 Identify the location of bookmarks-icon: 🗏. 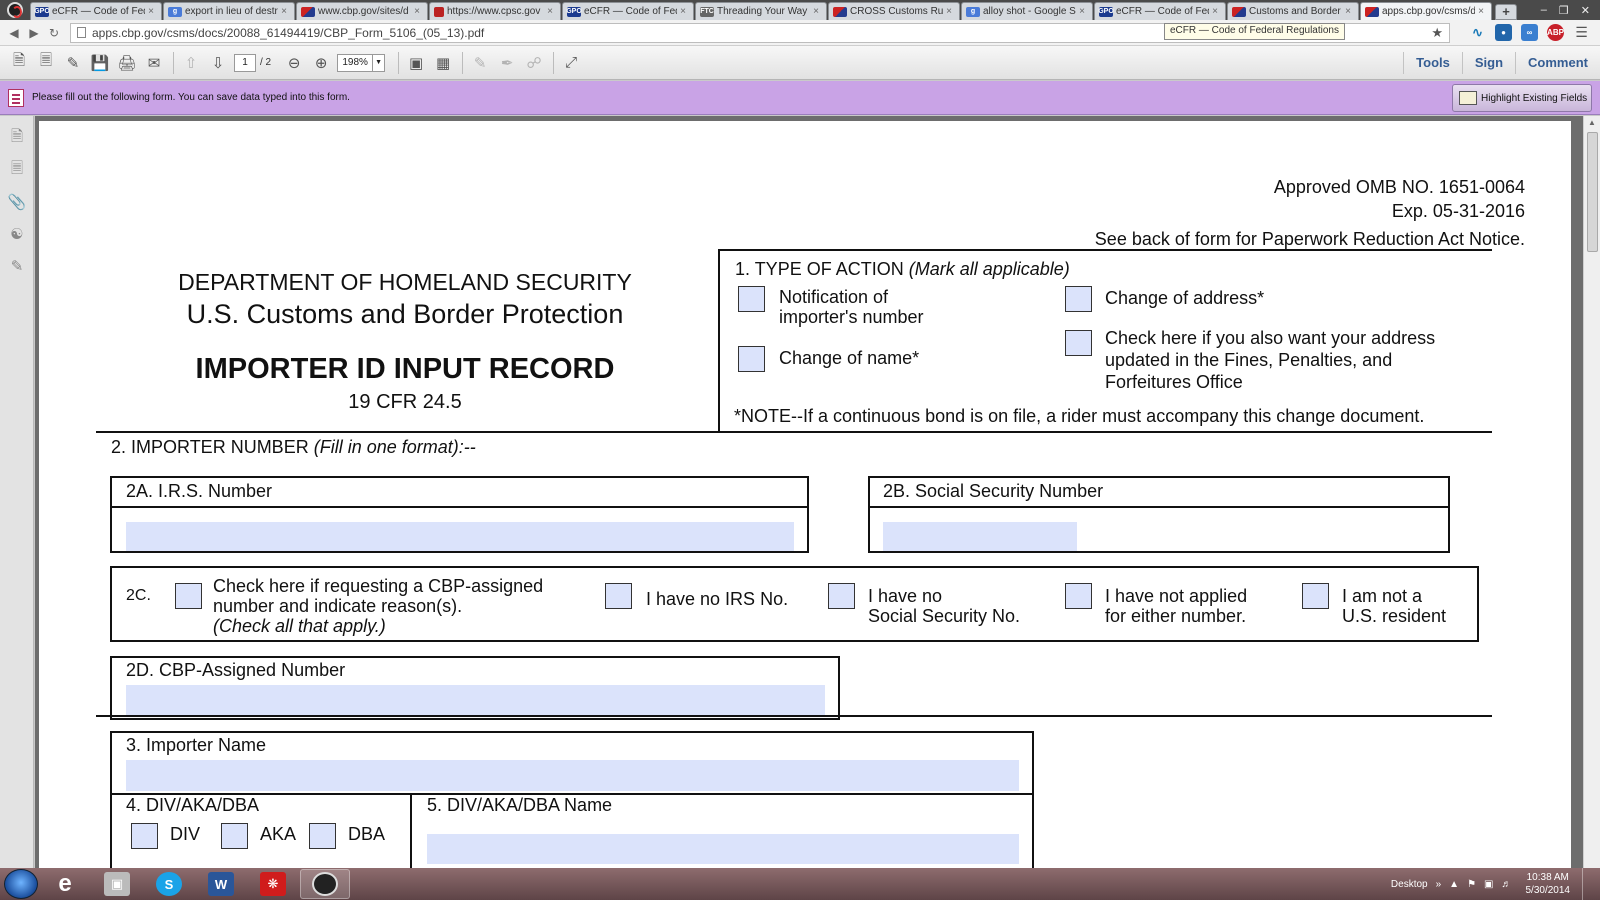
(17, 170).